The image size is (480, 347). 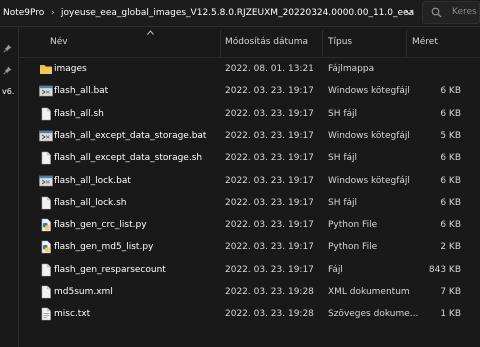 I want to click on text-file-icon, so click(x=46, y=314).